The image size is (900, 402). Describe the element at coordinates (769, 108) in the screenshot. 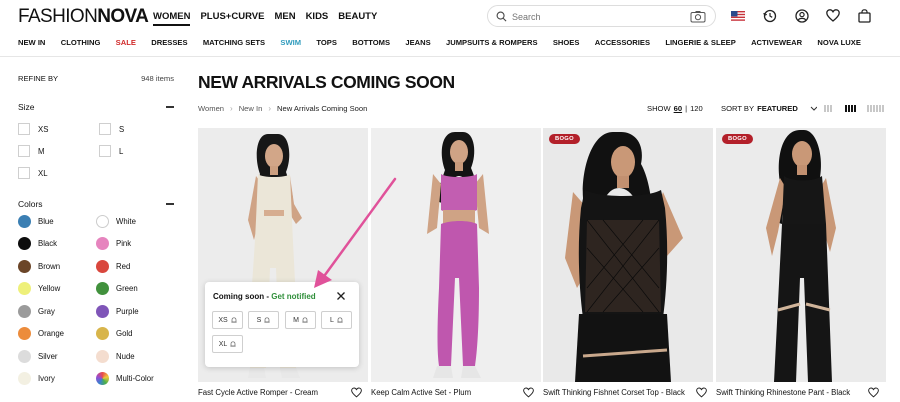

I see `sort-dropdown: SORT BY FEATURED` at that location.